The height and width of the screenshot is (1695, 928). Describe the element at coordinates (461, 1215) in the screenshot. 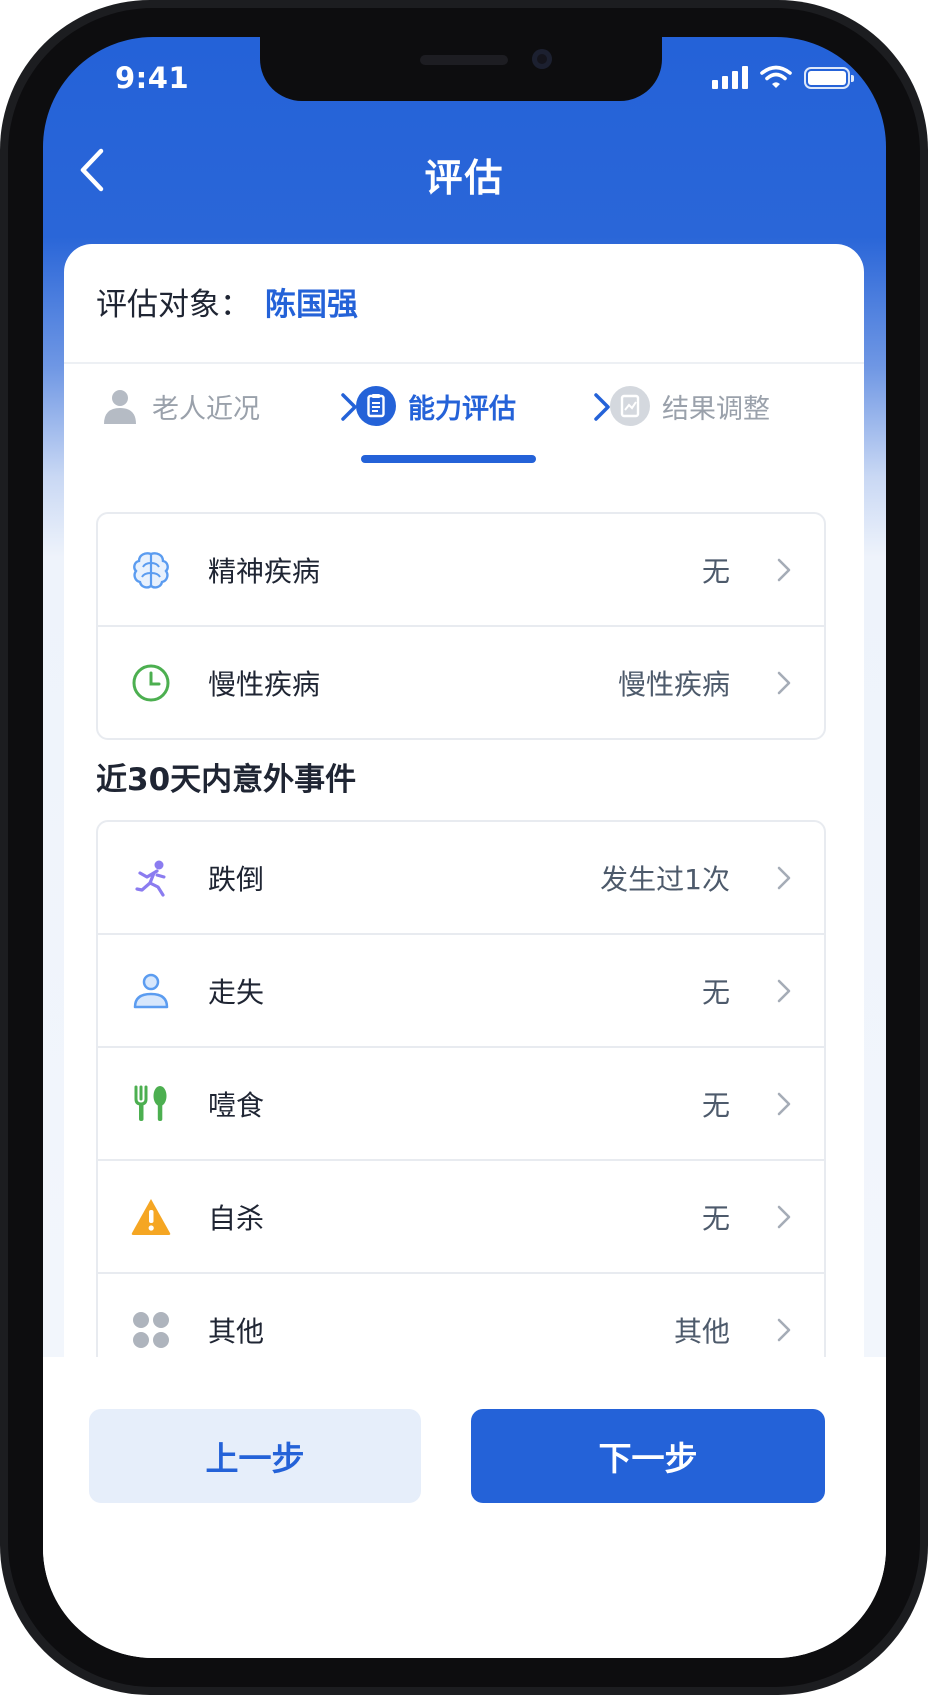

I see `list-item-suicide: 自杀 无` at that location.